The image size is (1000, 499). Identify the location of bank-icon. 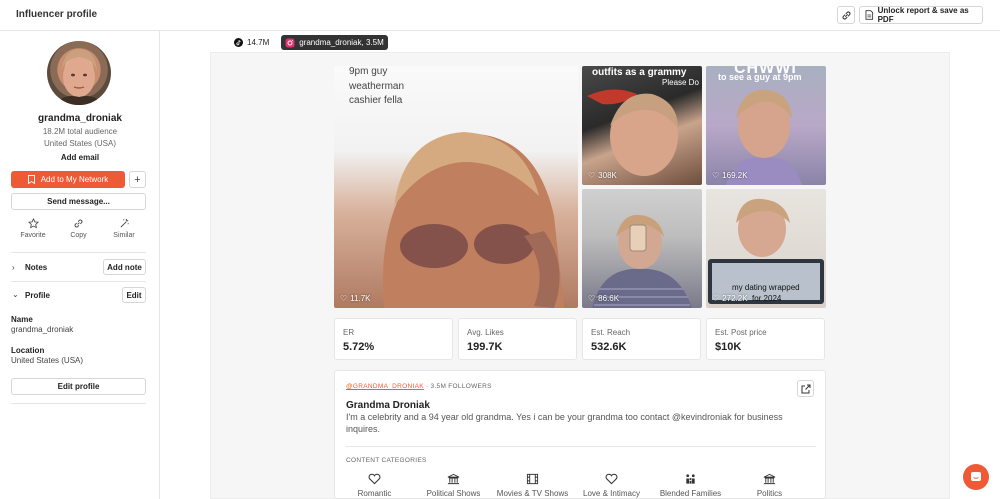
(453, 479).